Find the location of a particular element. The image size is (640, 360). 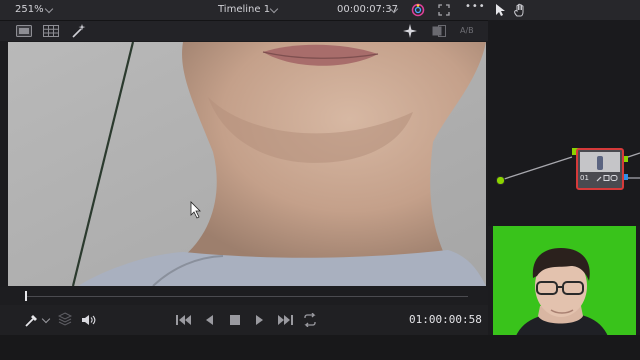

more-options-button: ••• is located at coordinates (475, 8).